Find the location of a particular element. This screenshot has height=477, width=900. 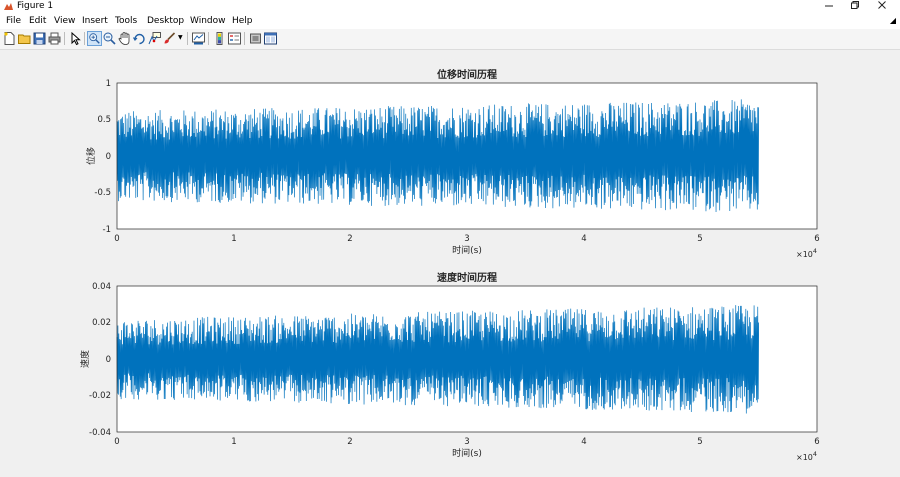

close-icon is located at coordinates (882, 5).